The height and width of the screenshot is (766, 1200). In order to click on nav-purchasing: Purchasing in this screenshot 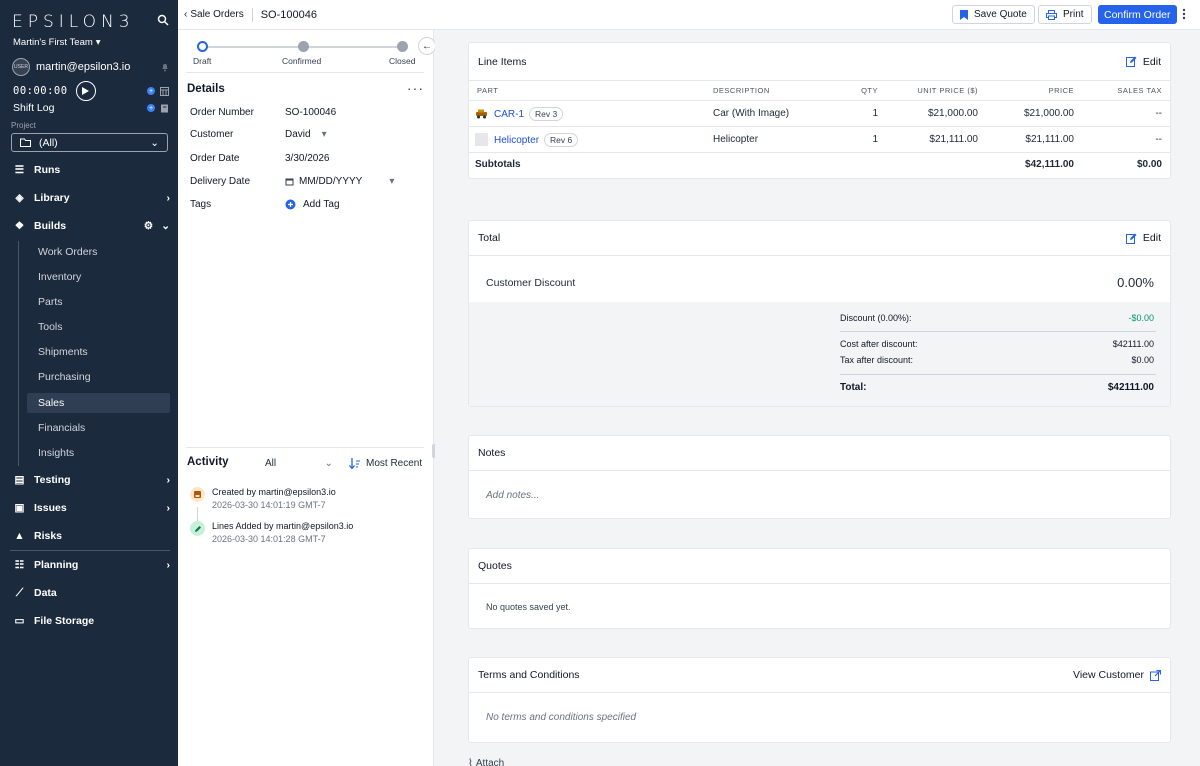, I will do `click(98, 377)`.